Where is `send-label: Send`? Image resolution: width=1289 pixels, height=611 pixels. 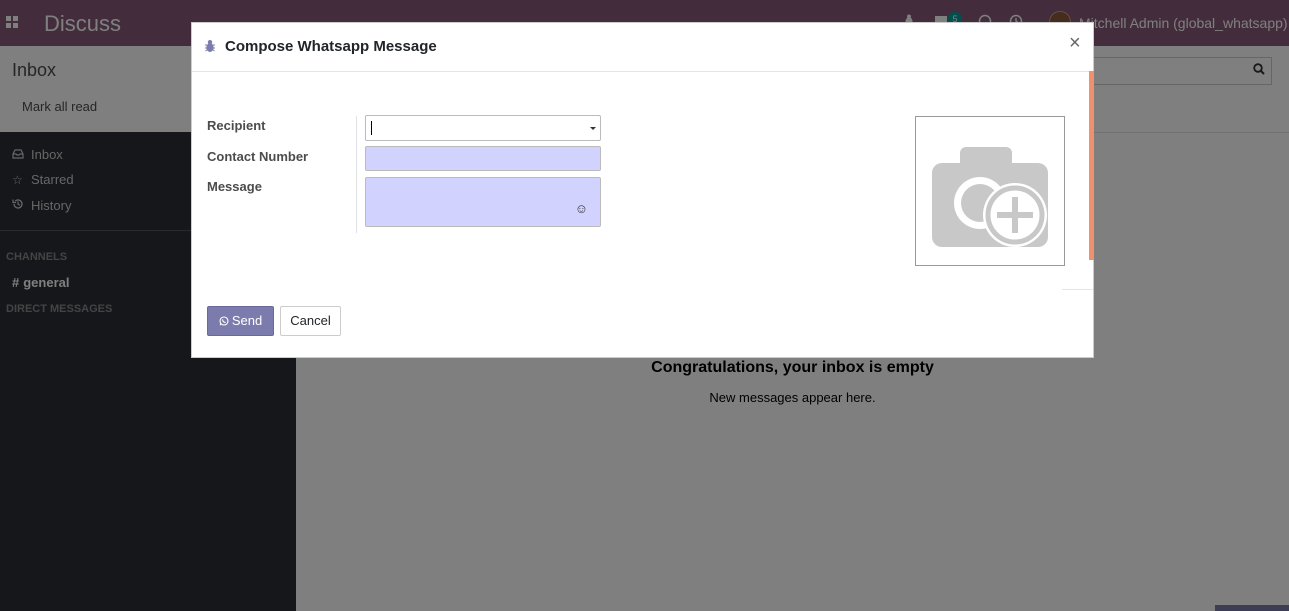
send-label: Send is located at coordinates (247, 320).